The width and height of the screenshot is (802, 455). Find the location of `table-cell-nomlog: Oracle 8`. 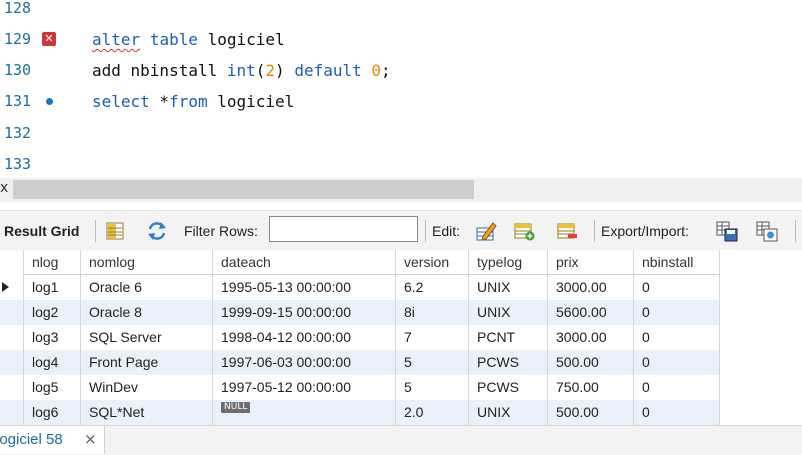

table-cell-nomlog: Oracle 8 is located at coordinates (147, 312).